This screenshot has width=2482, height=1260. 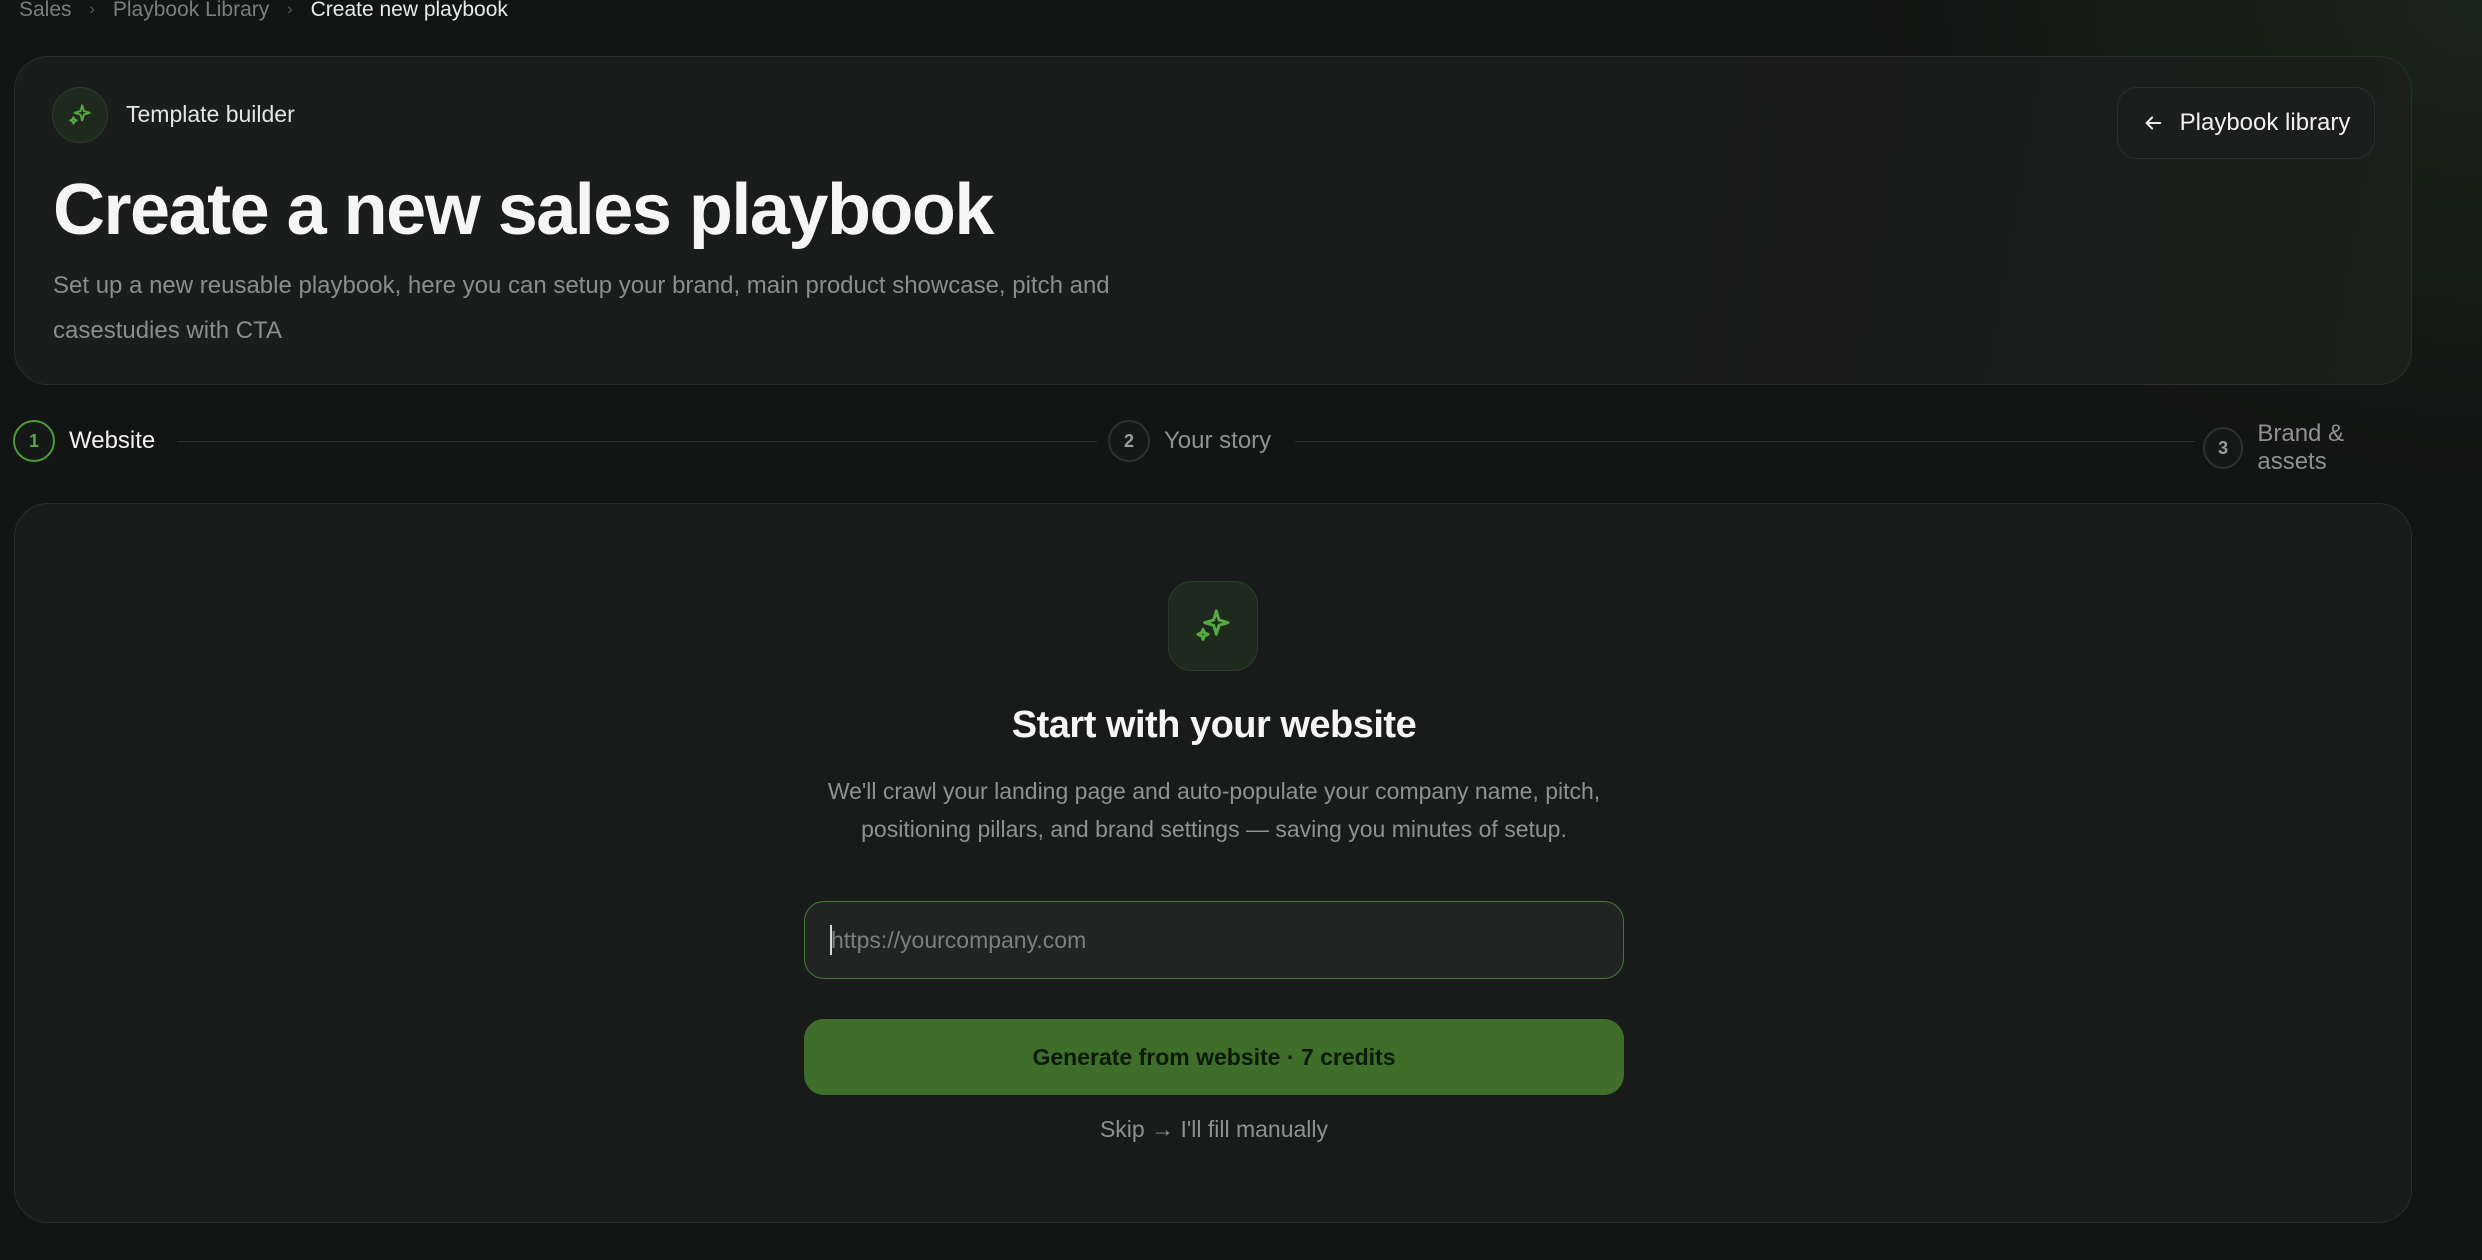 What do you see at coordinates (2153, 123) in the screenshot?
I see `arrow-left-icon` at bounding box center [2153, 123].